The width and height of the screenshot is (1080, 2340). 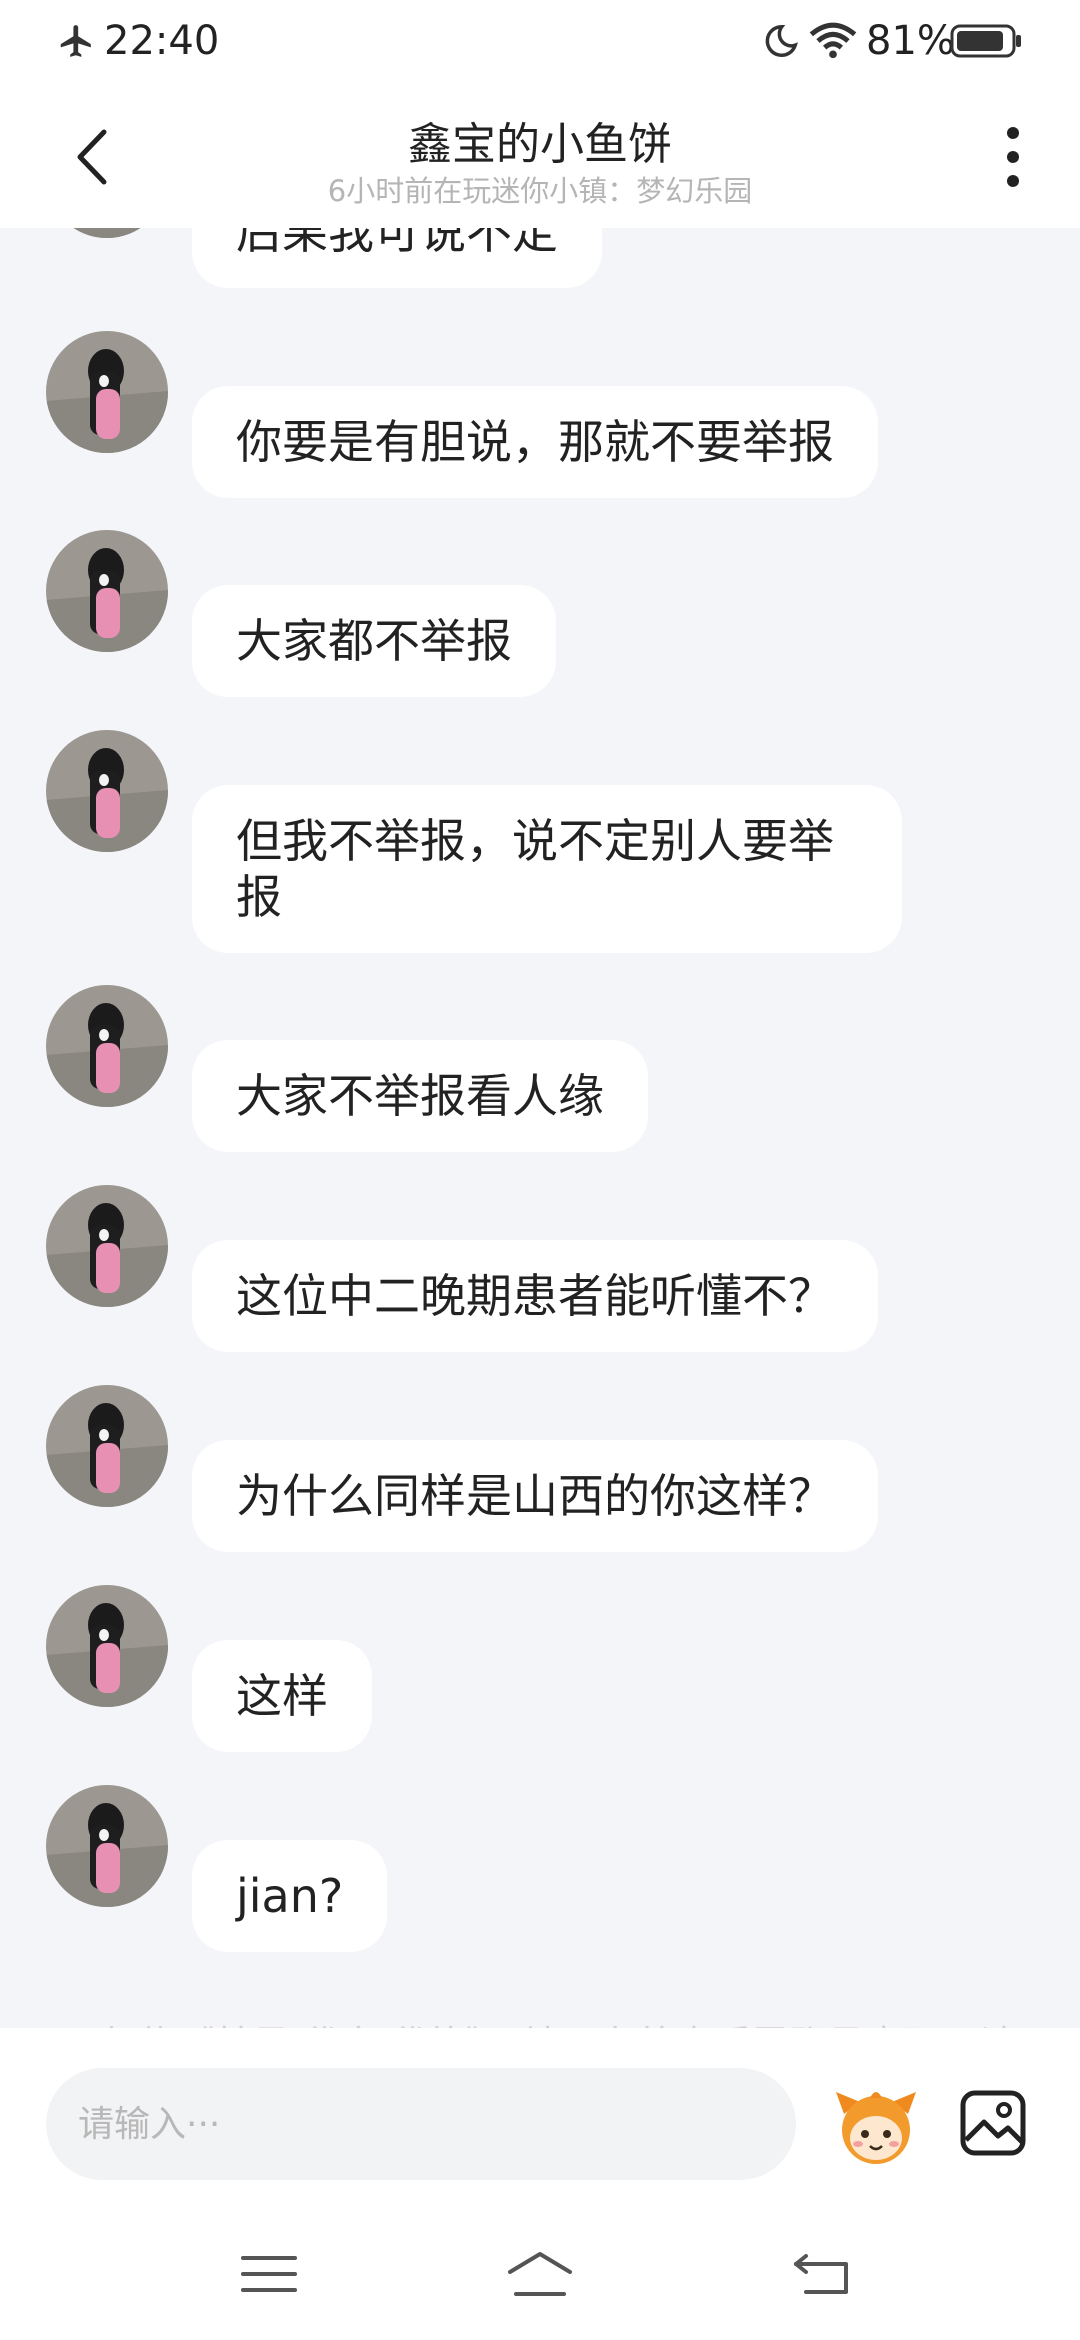 I want to click on message-input, so click(x=421, y=2124).